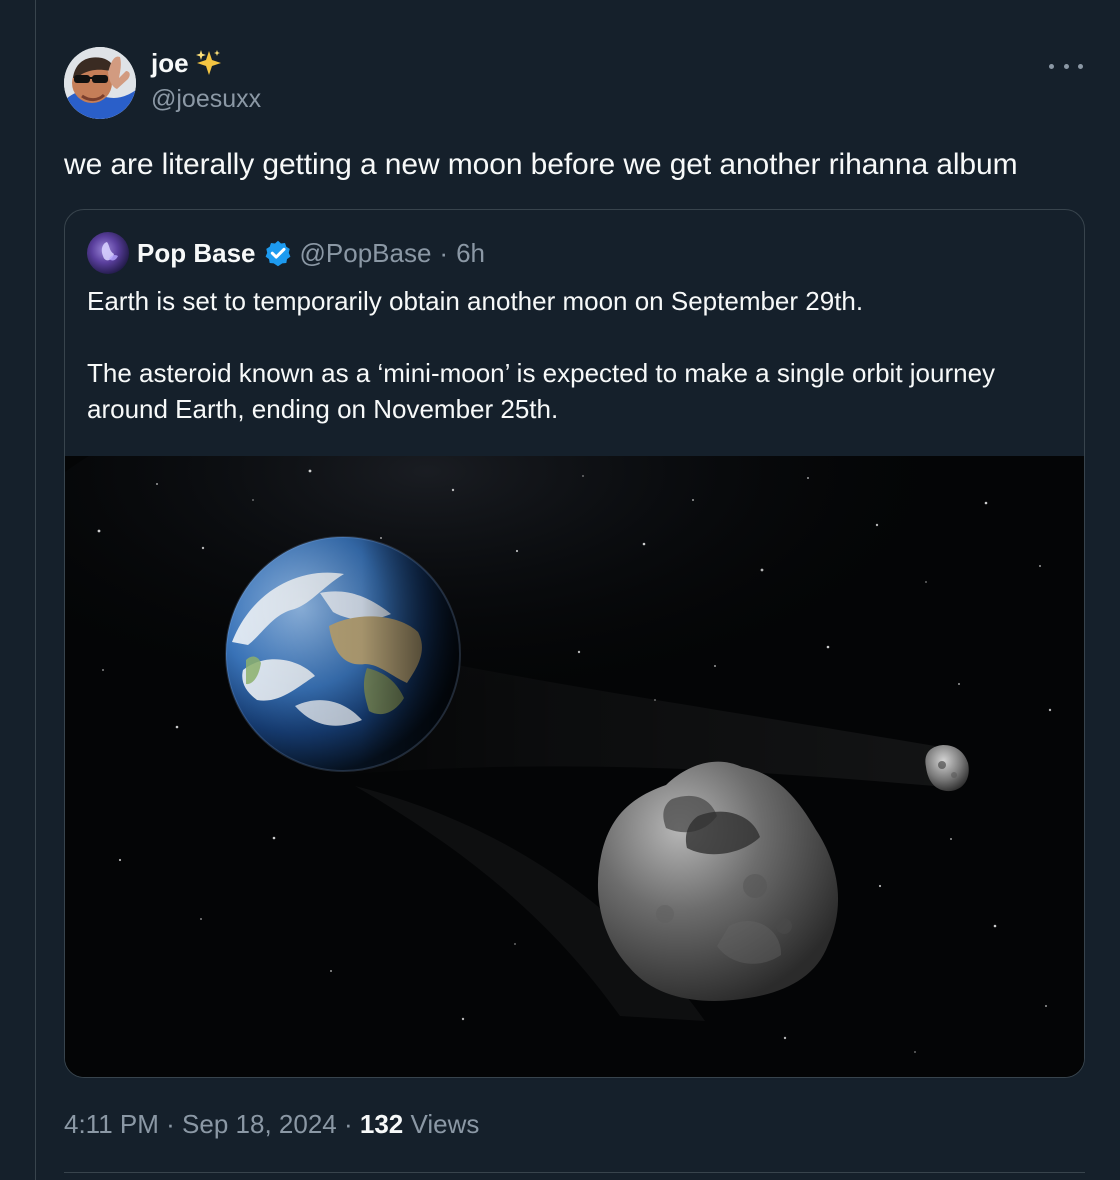  Describe the element at coordinates (574, 1172) in the screenshot. I see `tweet-divider` at that location.